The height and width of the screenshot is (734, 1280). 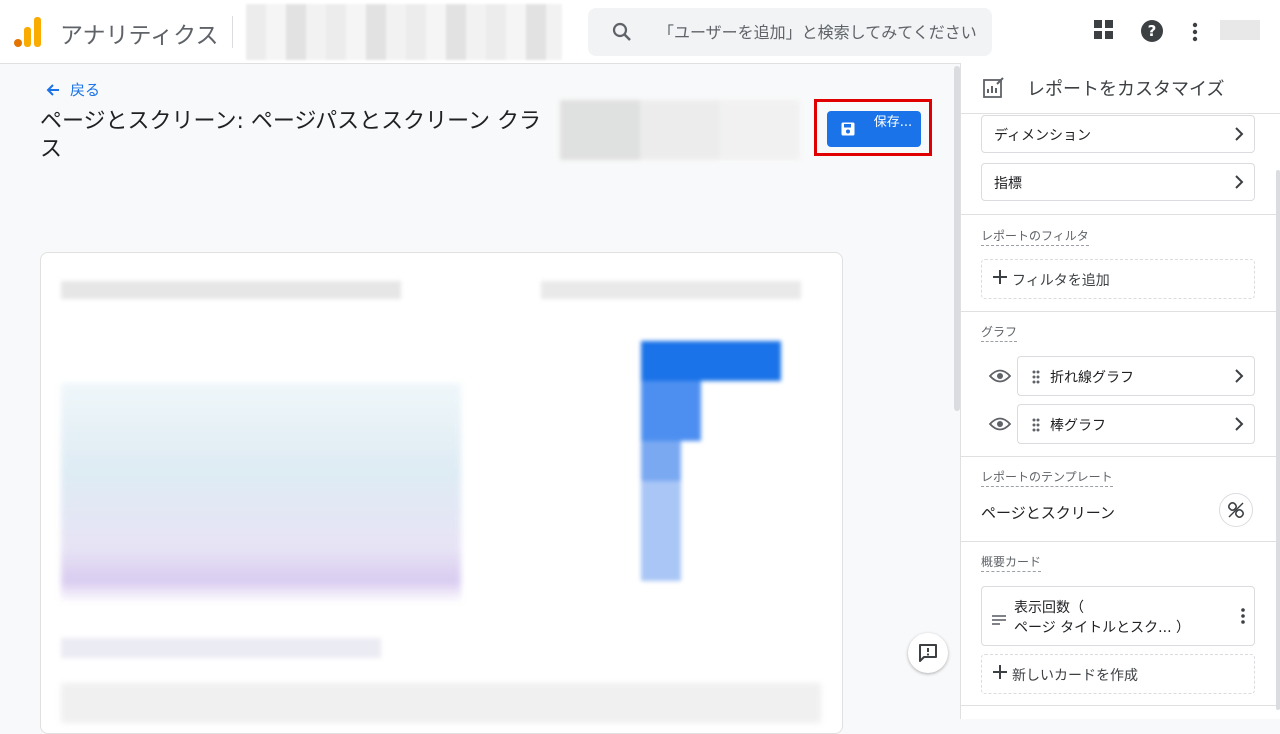 I want to click on summary-card-subtitle: ページ タイトルとスク... ）, so click(x=1102, y=628).